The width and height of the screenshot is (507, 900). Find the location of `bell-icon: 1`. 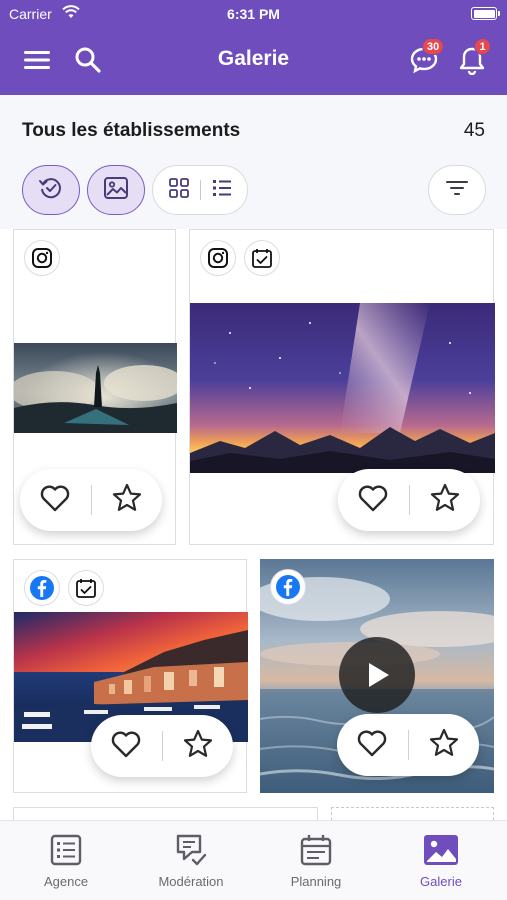

bell-icon: 1 is located at coordinates (473, 57).